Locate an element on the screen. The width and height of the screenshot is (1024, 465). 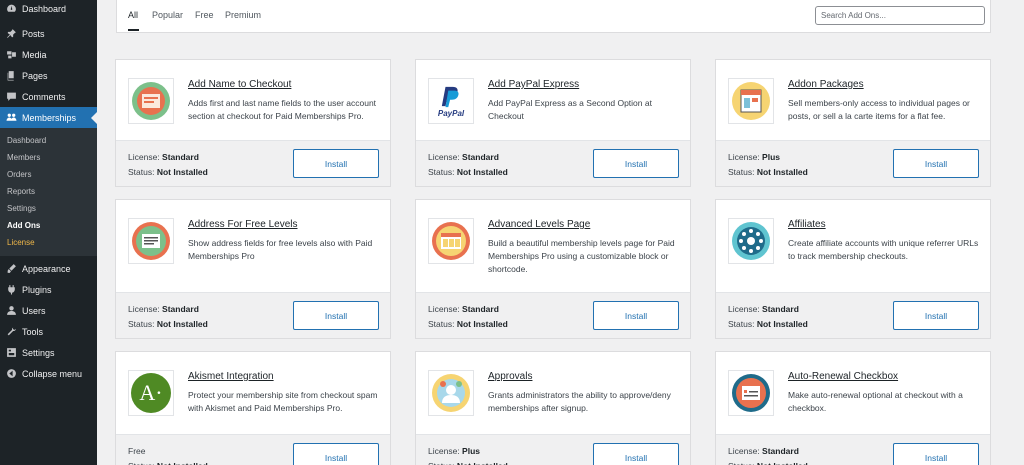
addon-title-link: Address For Free Levels is located at coordinates (243, 224).